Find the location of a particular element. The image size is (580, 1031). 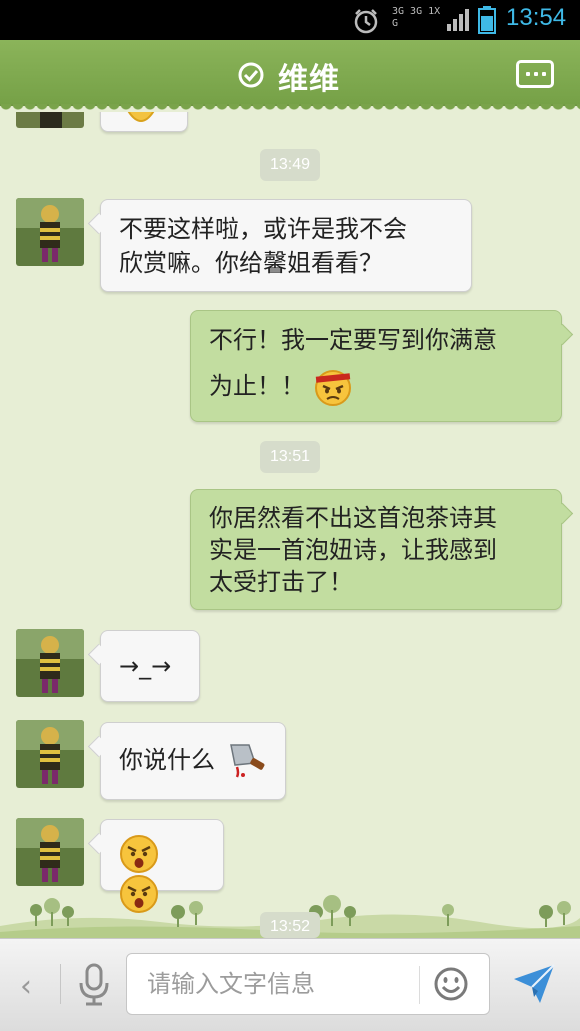

message-bubble: →_→ is located at coordinates (150, 666).